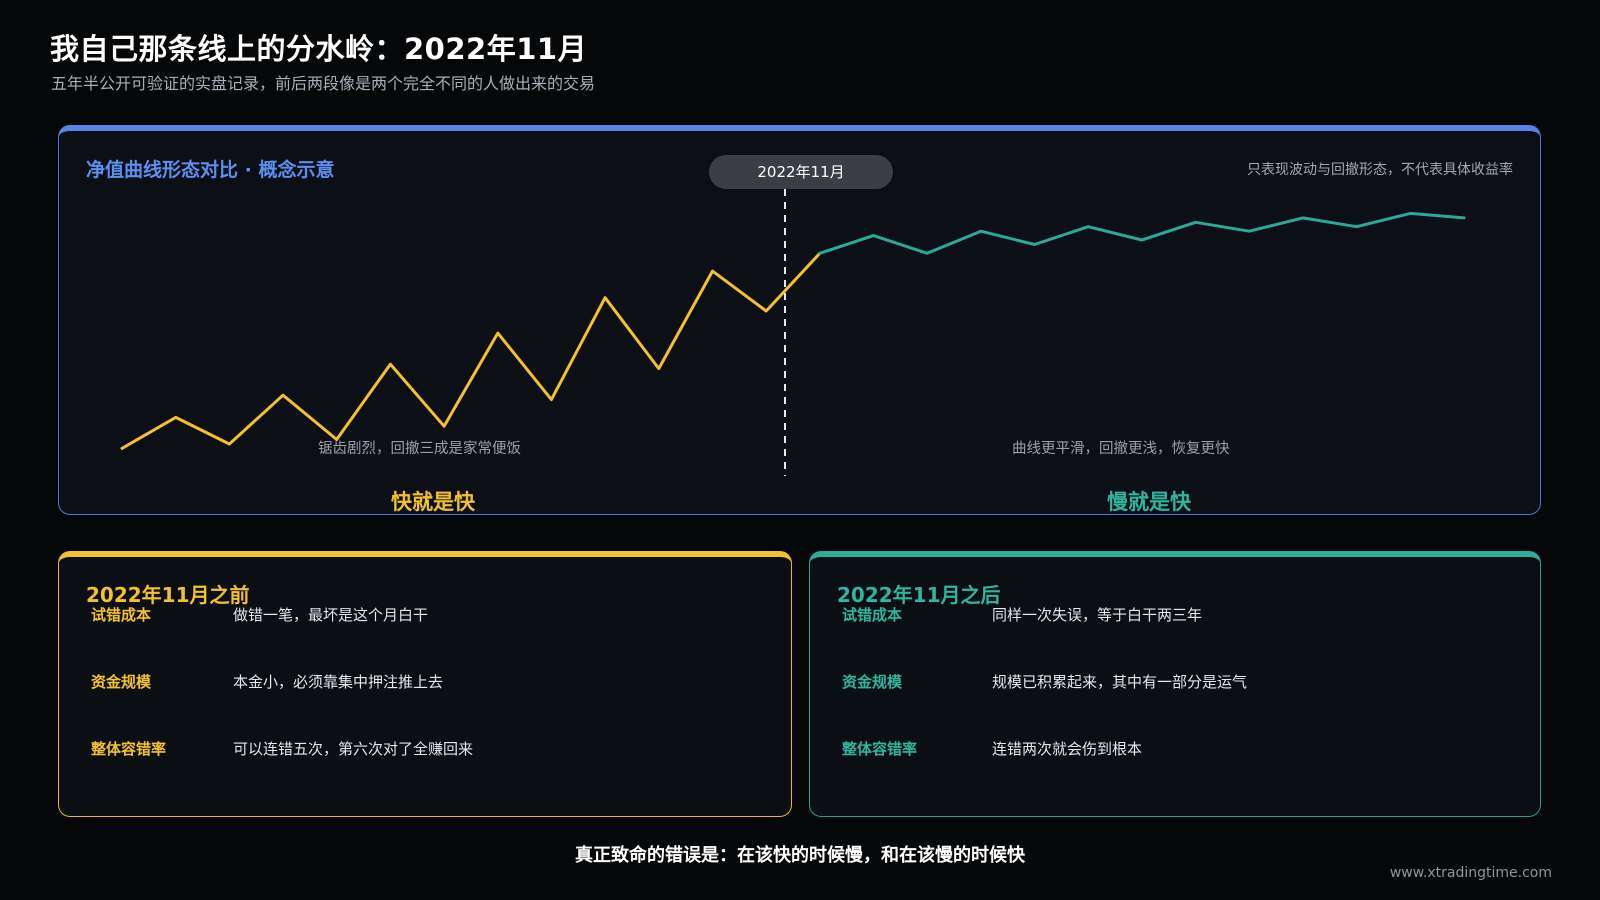 The image size is (1600, 900). What do you see at coordinates (323, 83) in the screenshot?
I see `page-subtitle: 五年半公开可验证的实盘记录，前后两段像是两个完全不同的人做出来的交易` at bounding box center [323, 83].